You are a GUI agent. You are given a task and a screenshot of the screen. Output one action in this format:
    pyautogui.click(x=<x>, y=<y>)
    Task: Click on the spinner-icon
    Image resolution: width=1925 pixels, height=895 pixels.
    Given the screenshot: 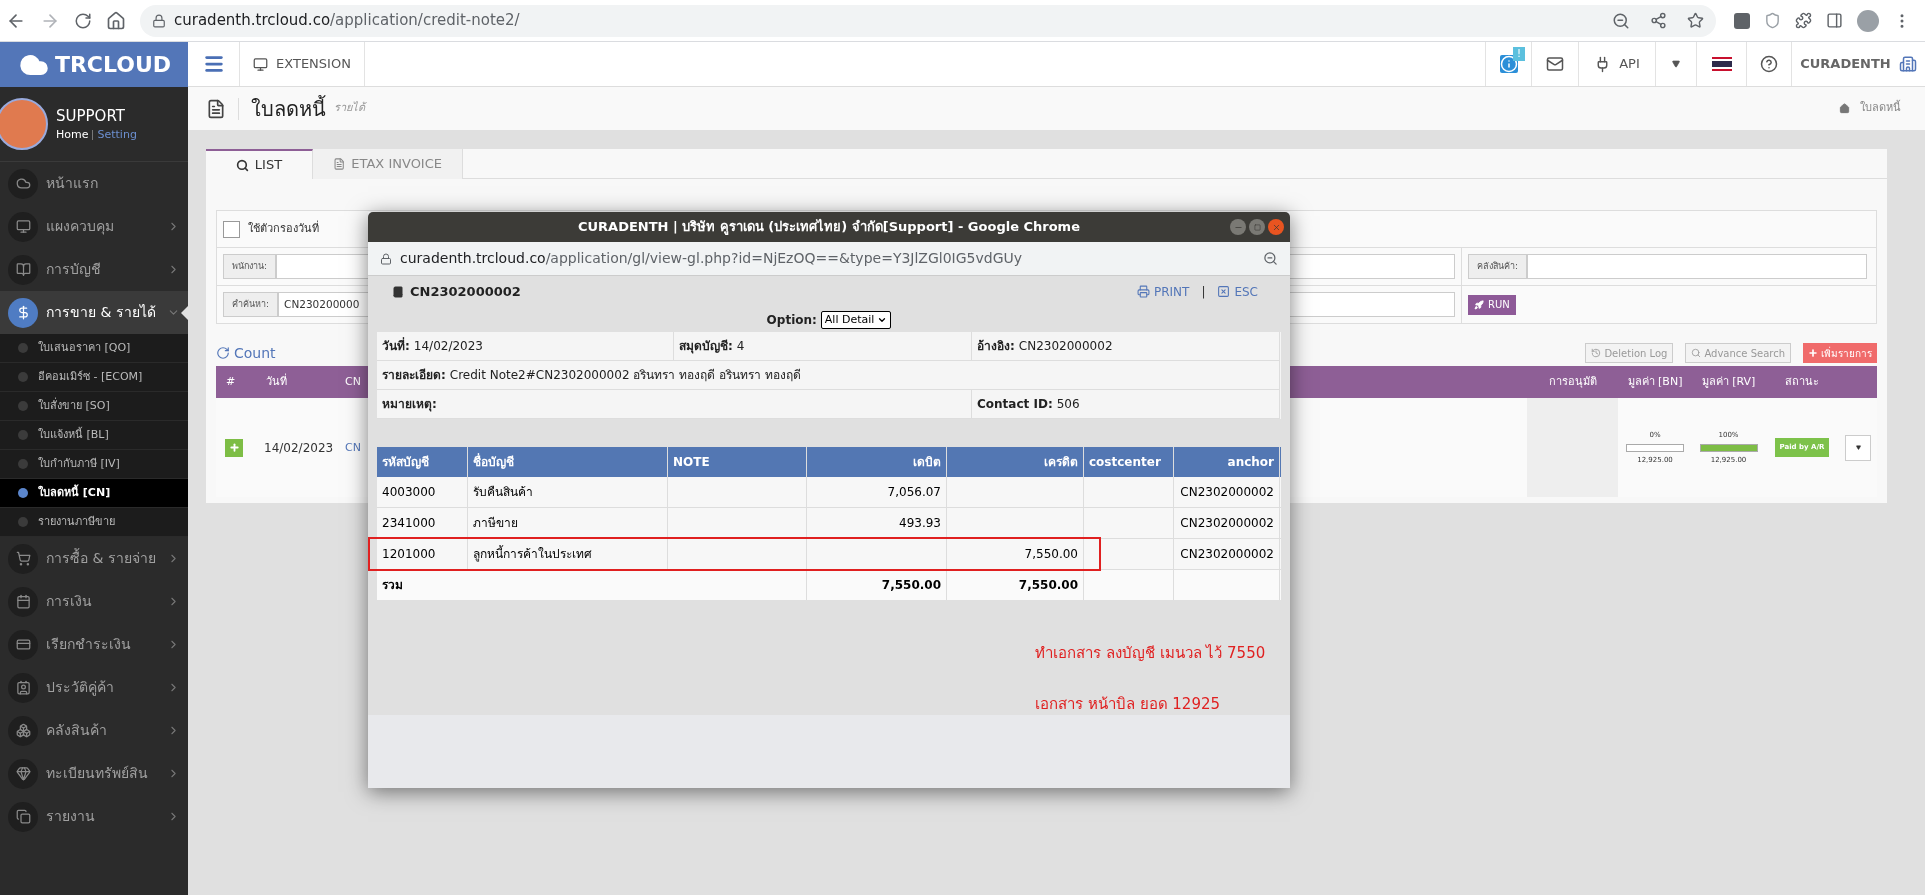 What is the action you would take?
    pyautogui.click(x=223, y=353)
    